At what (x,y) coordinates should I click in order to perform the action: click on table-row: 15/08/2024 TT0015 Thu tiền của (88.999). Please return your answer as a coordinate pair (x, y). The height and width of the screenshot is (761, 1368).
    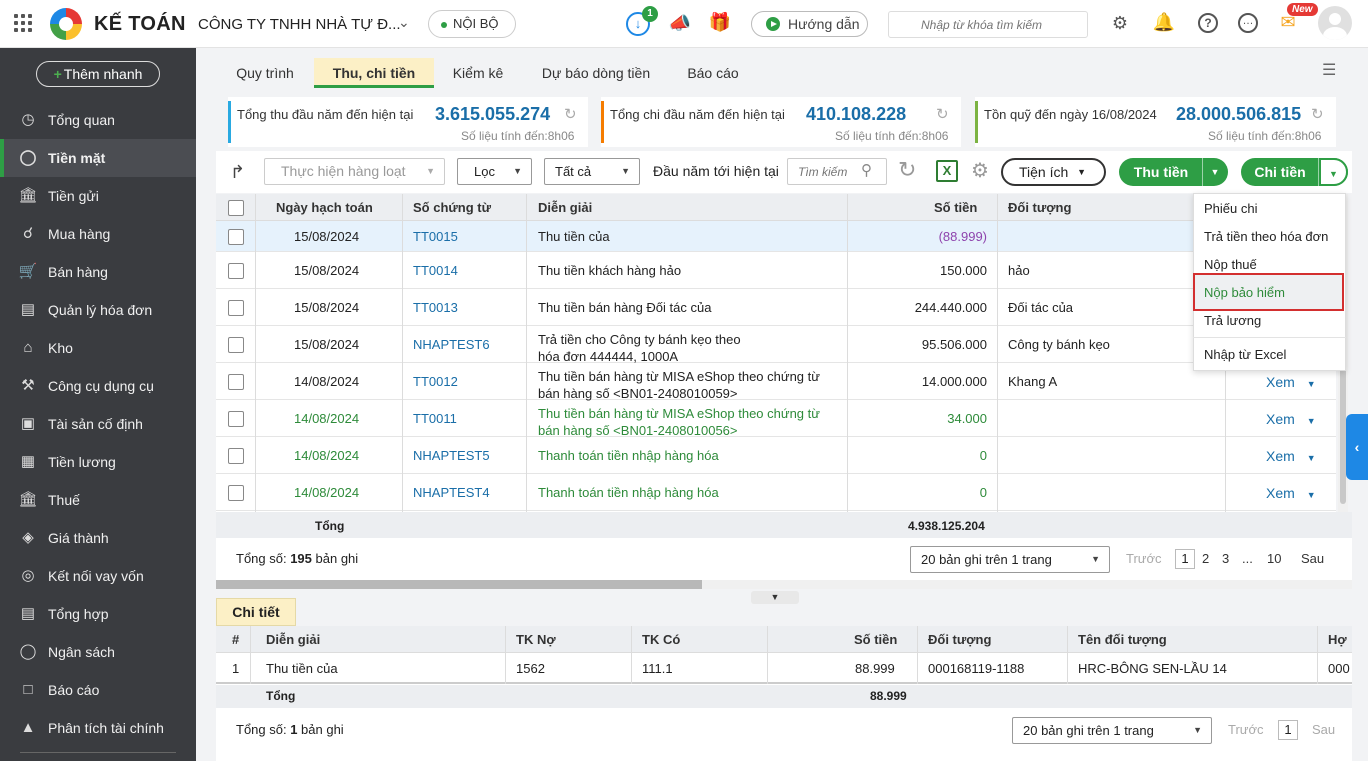
    Looking at the image, I should click on (776, 236).